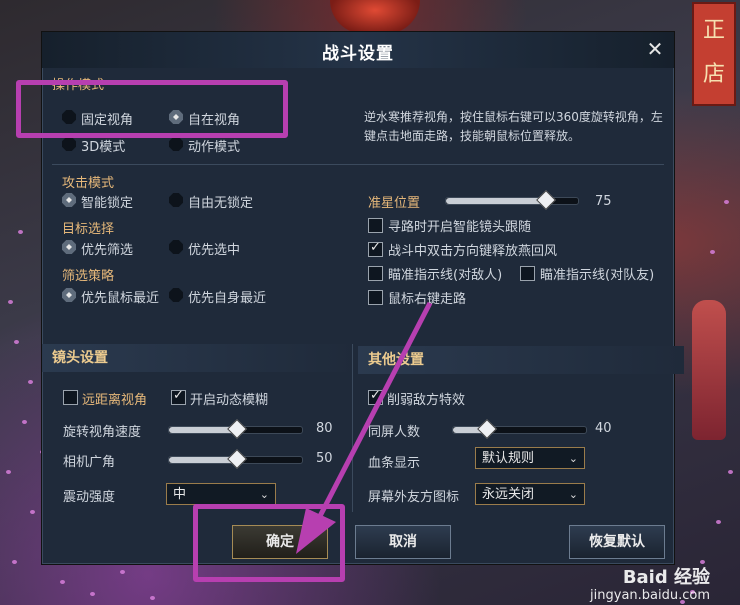  Describe the element at coordinates (374, 411) in the screenshot. I see `arrow-shaft` at that location.